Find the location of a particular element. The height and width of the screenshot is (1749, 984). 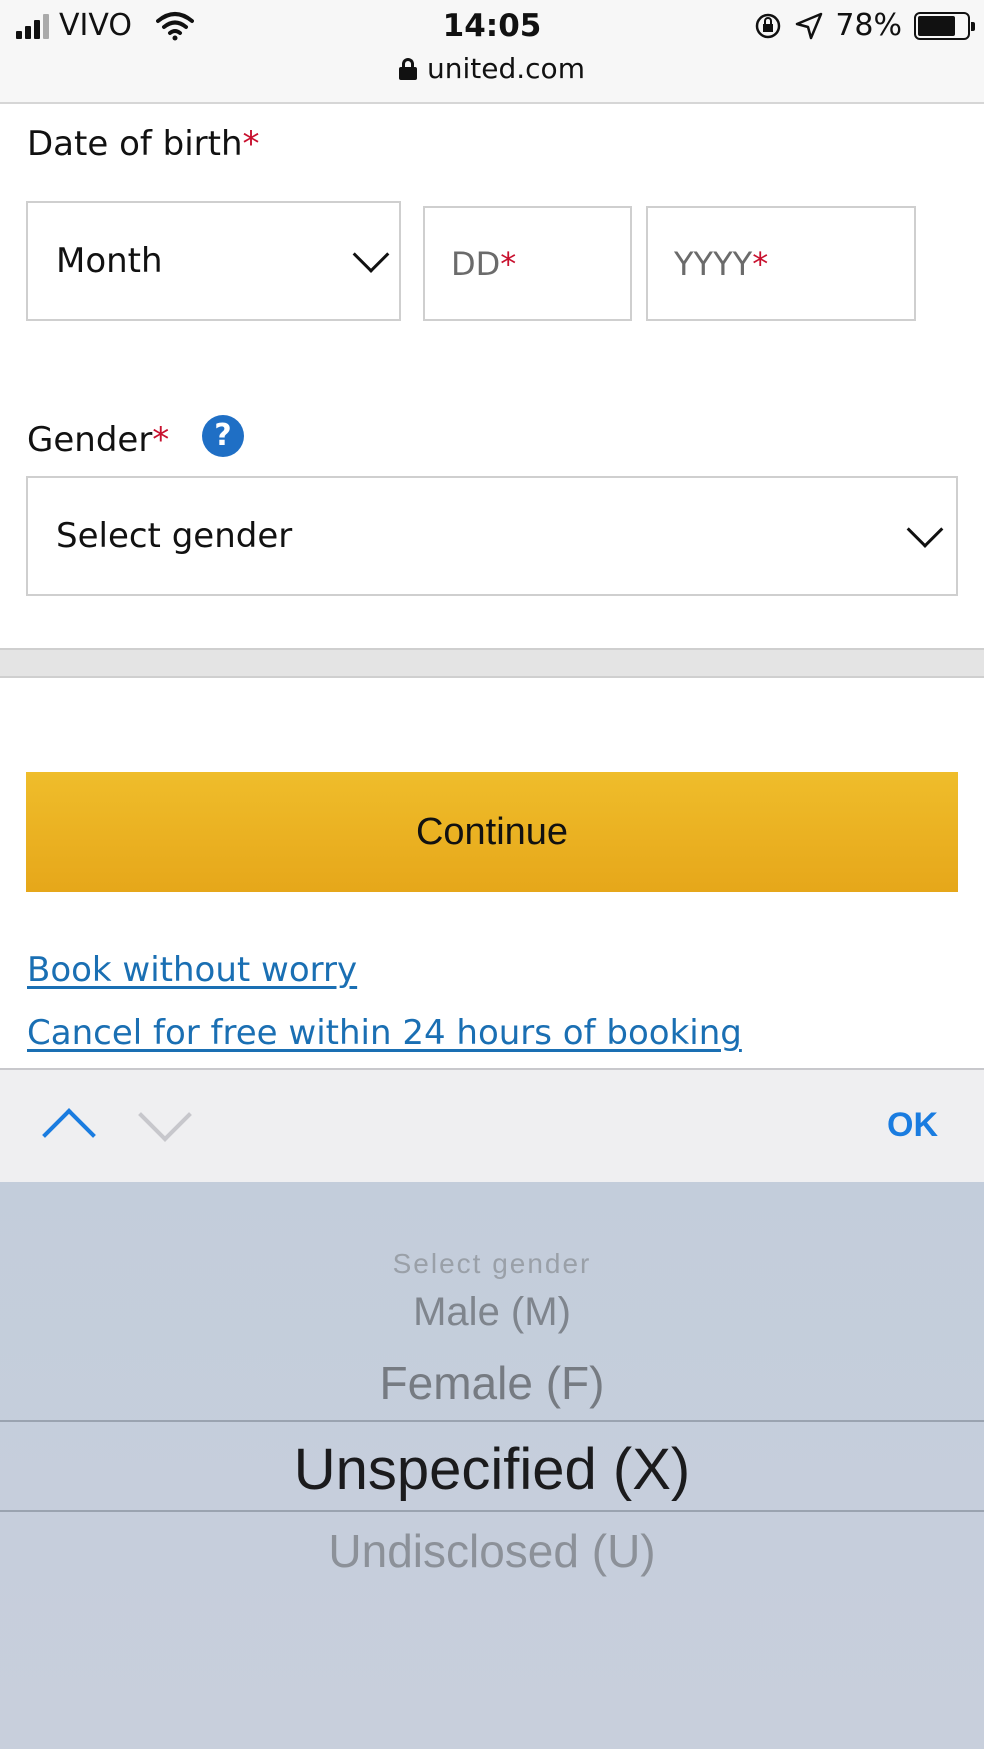

day-input: DD* is located at coordinates (527, 263).